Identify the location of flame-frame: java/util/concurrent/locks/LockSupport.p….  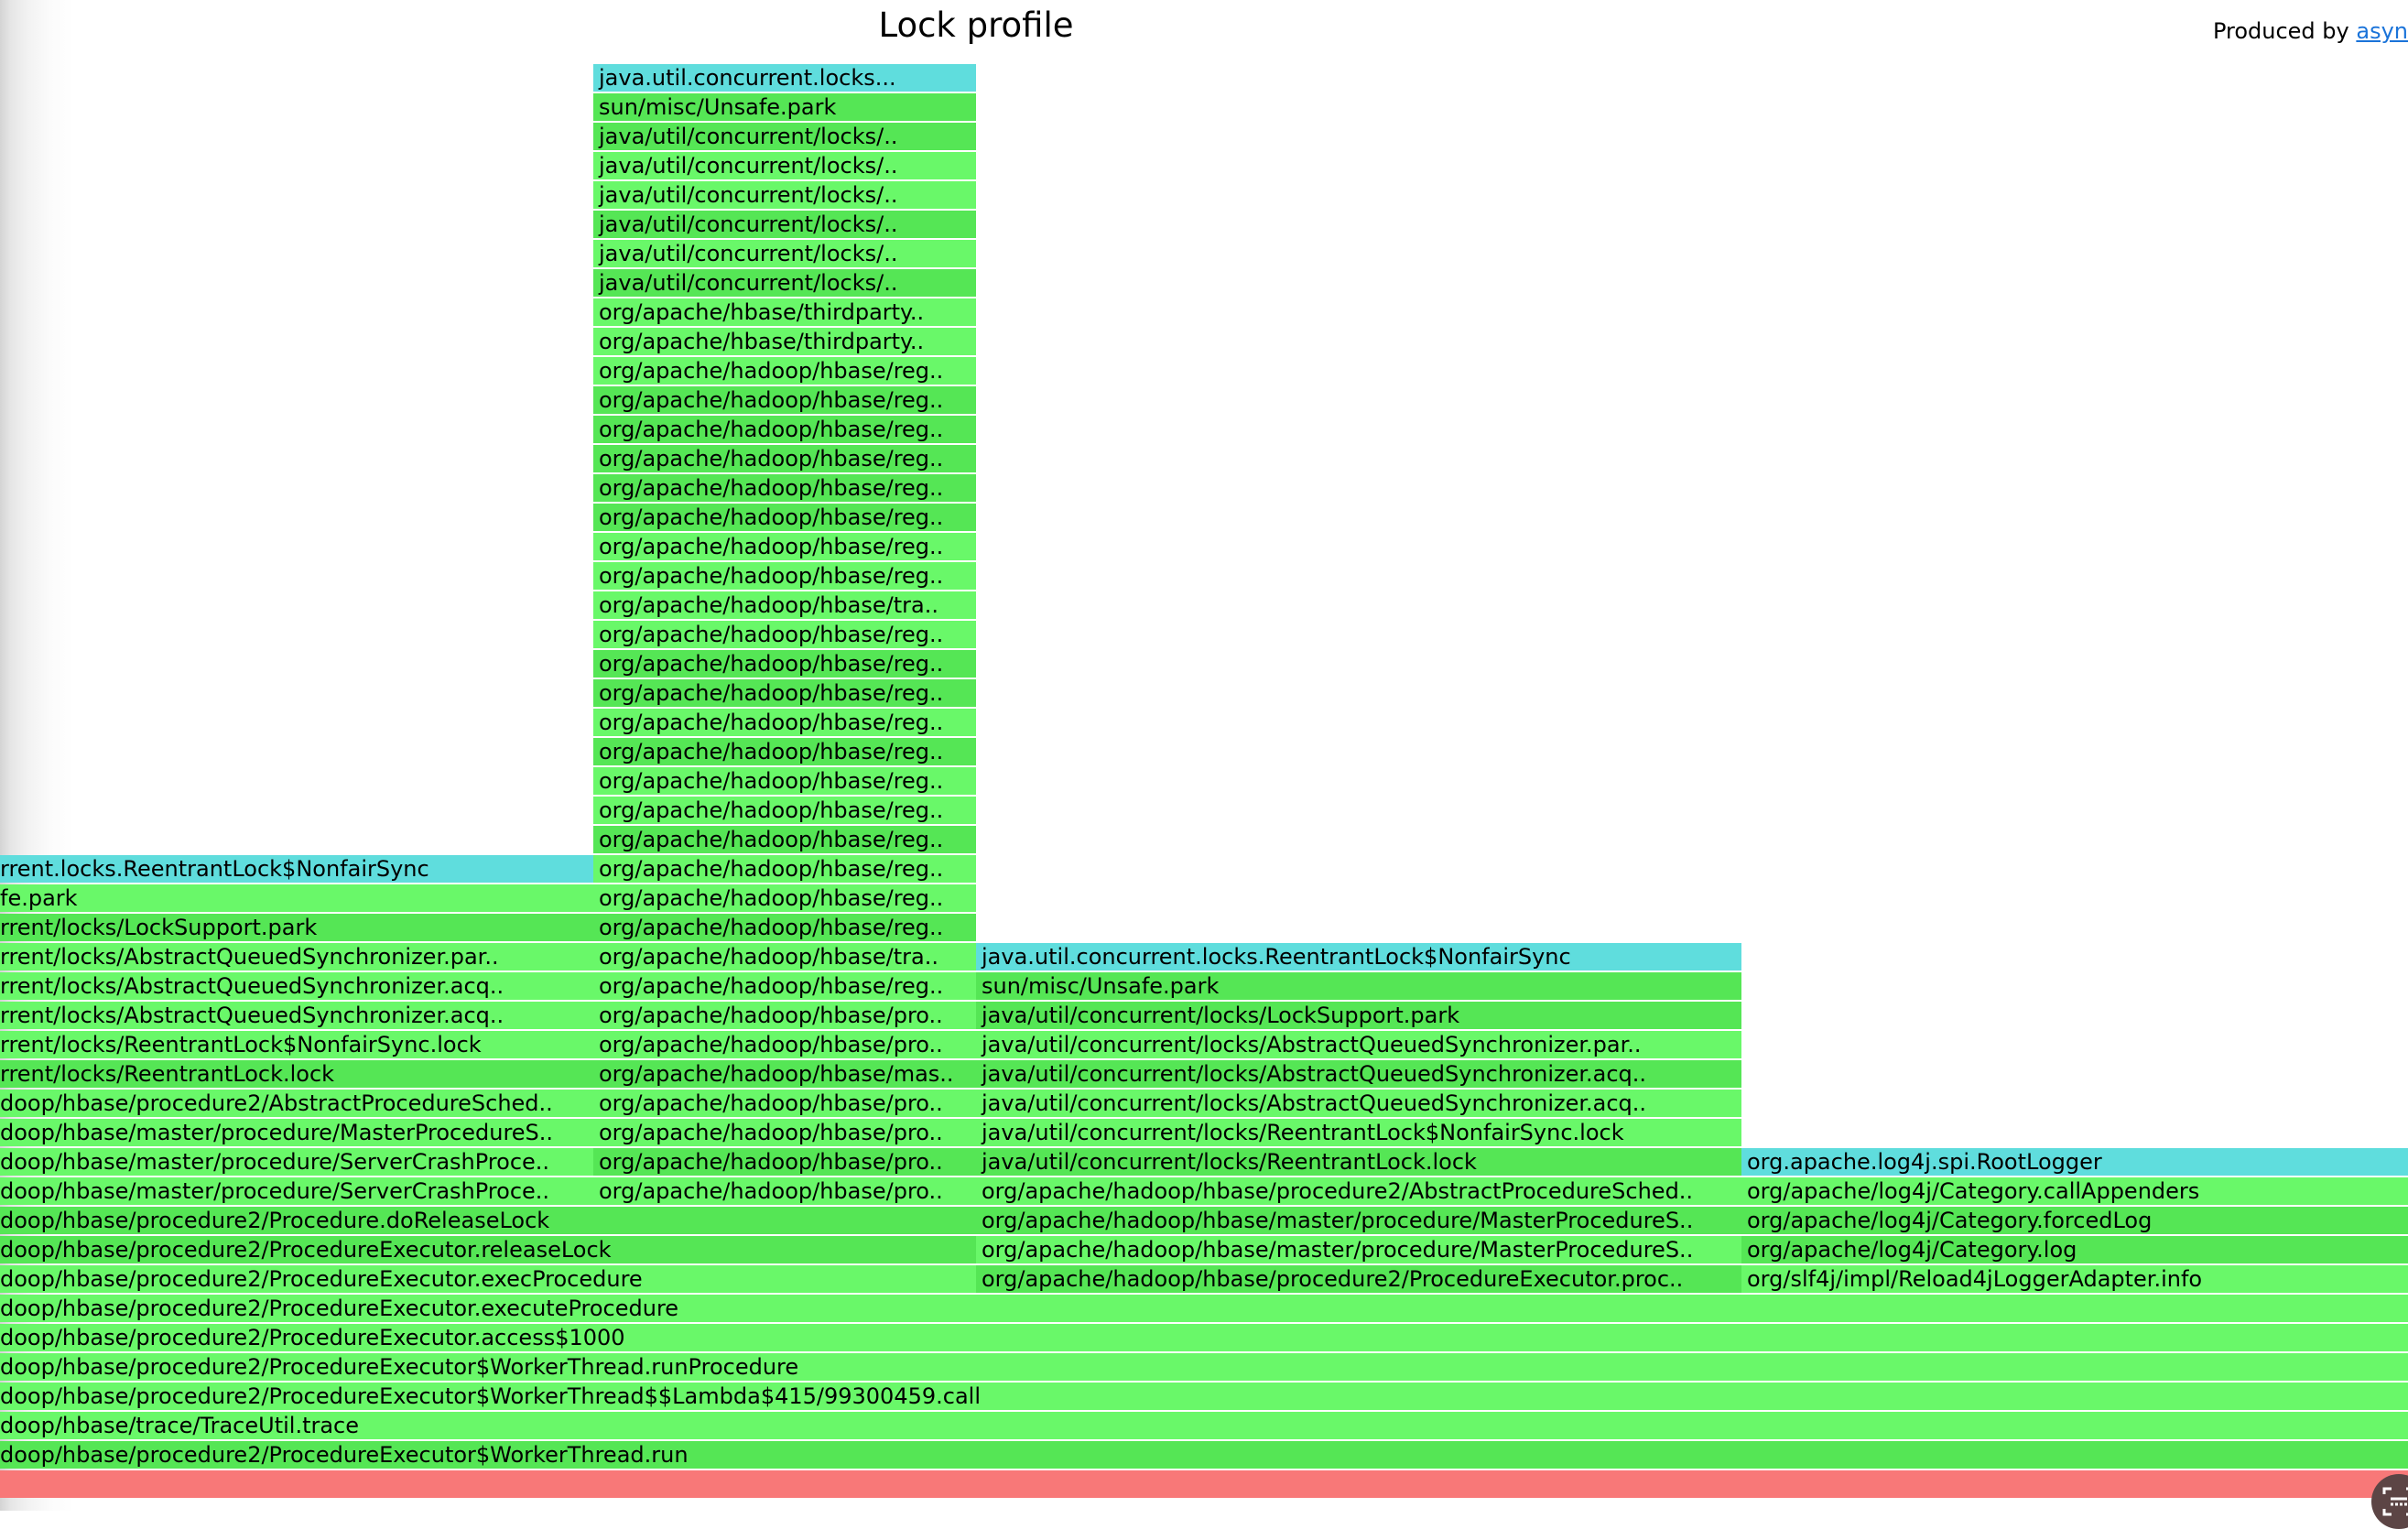
(1358, 1015).